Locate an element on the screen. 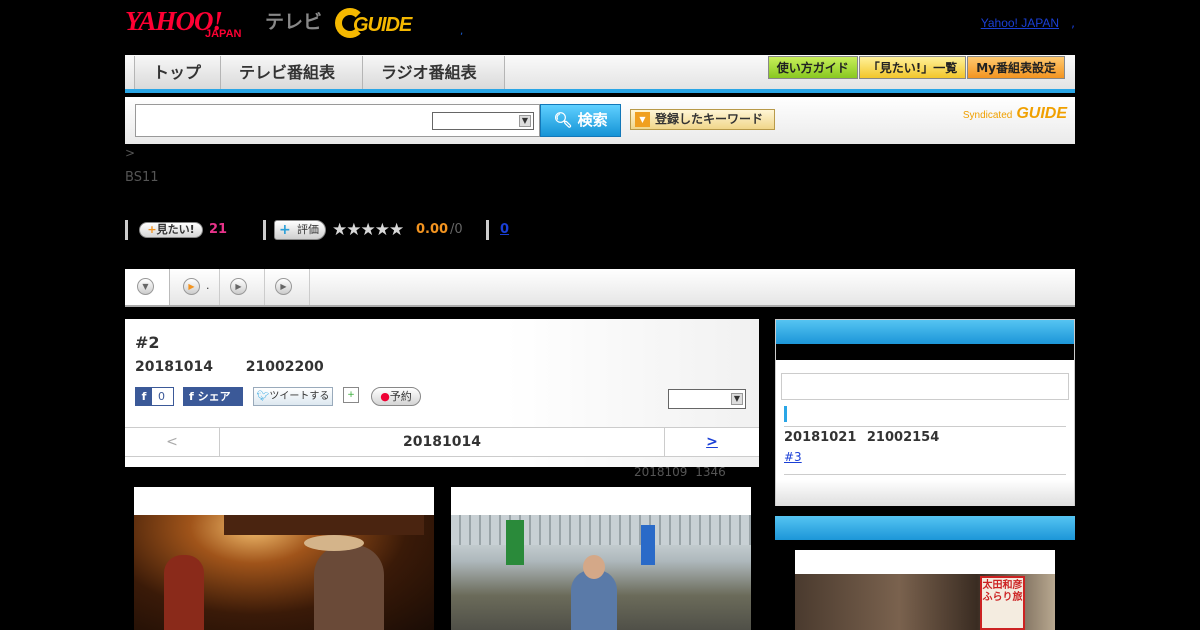 This screenshot has height=630, width=1200. registered-keywords-button: ▼ 登録したキーワード is located at coordinates (702, 119).